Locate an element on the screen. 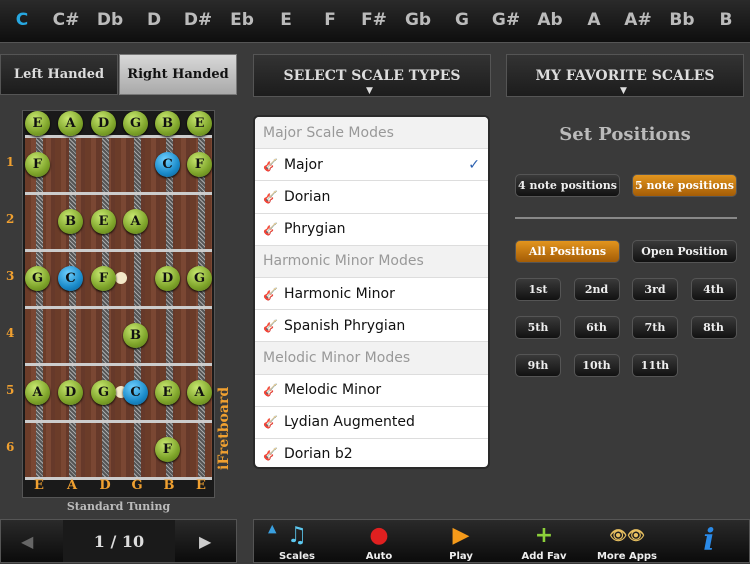 The width and height of the screenshot is (750, 564). left-handed-button: Left Handed is located at coordinates (59, 74).